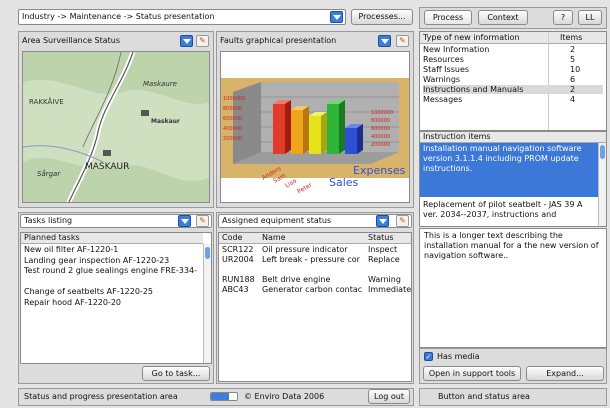 The height and width of the screenshot is (408, 610). Describe the element at coordinates (573, 59) in the screenshot. I see `info-type-count: 5` at that location.